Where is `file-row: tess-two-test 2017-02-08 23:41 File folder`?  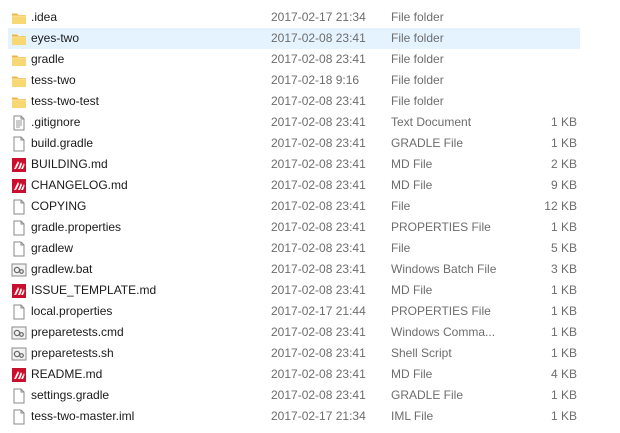 file-row: tess-two-test 2017-02-08 23:41 File folder is located at coordinates (310, 101).